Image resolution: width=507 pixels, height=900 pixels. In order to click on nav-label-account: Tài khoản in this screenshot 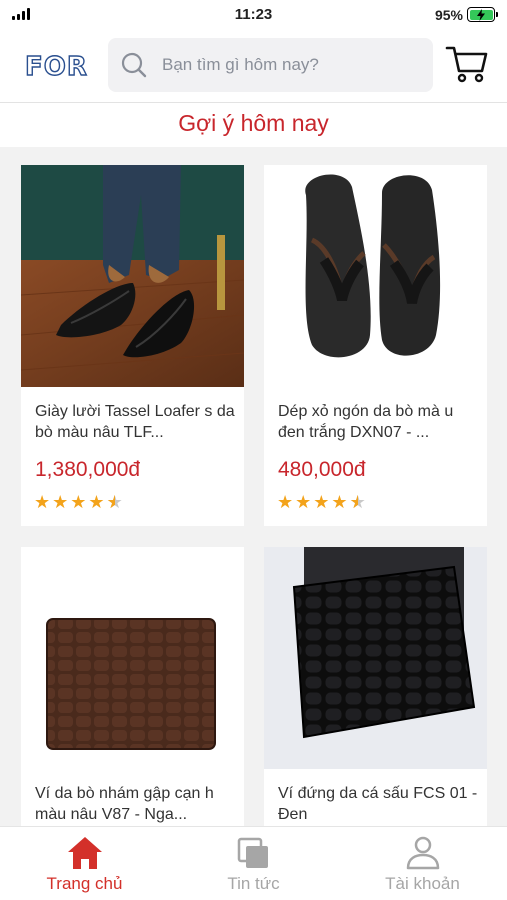, I will do `click(422, 883)`.